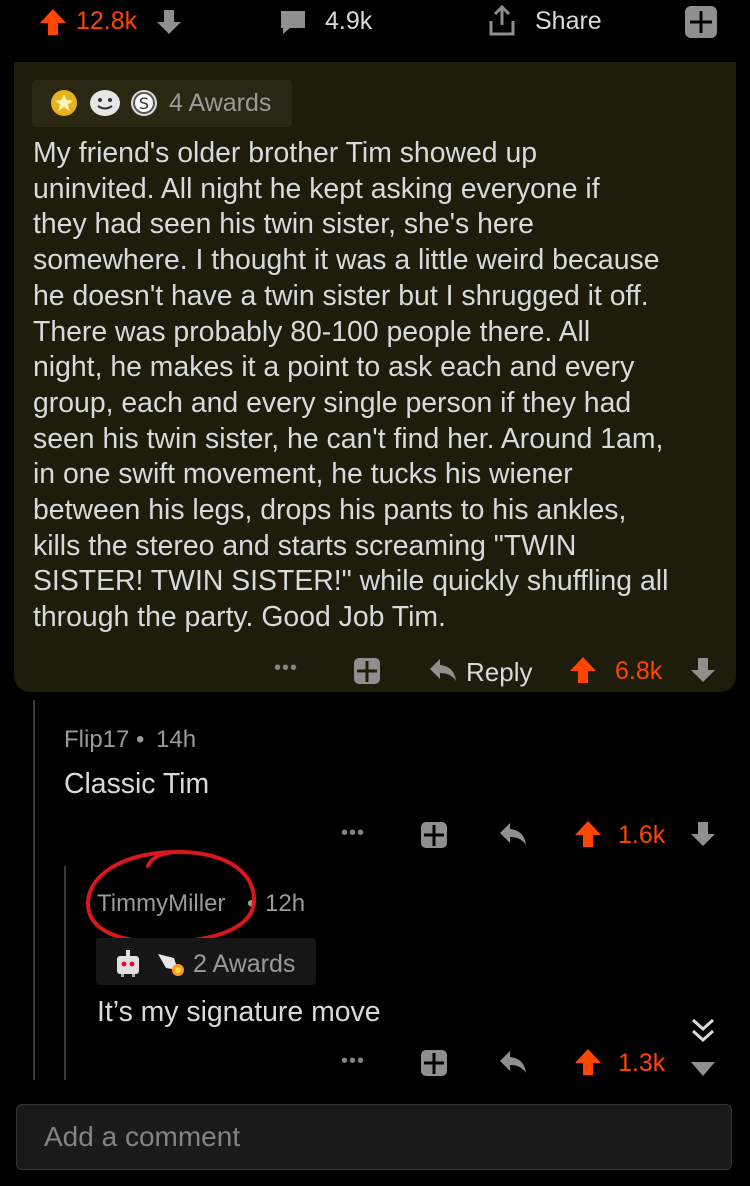 This screenshot has width=750, height=1186. I want to click on comment-count: 4.9k, so click(348, 21).